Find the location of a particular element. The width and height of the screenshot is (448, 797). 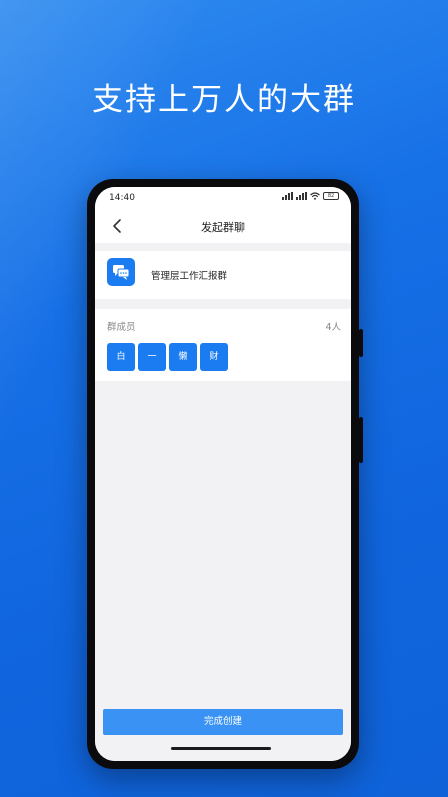

group-info-row: 管理层工作汇报群 is located at coordinates (223, 275).